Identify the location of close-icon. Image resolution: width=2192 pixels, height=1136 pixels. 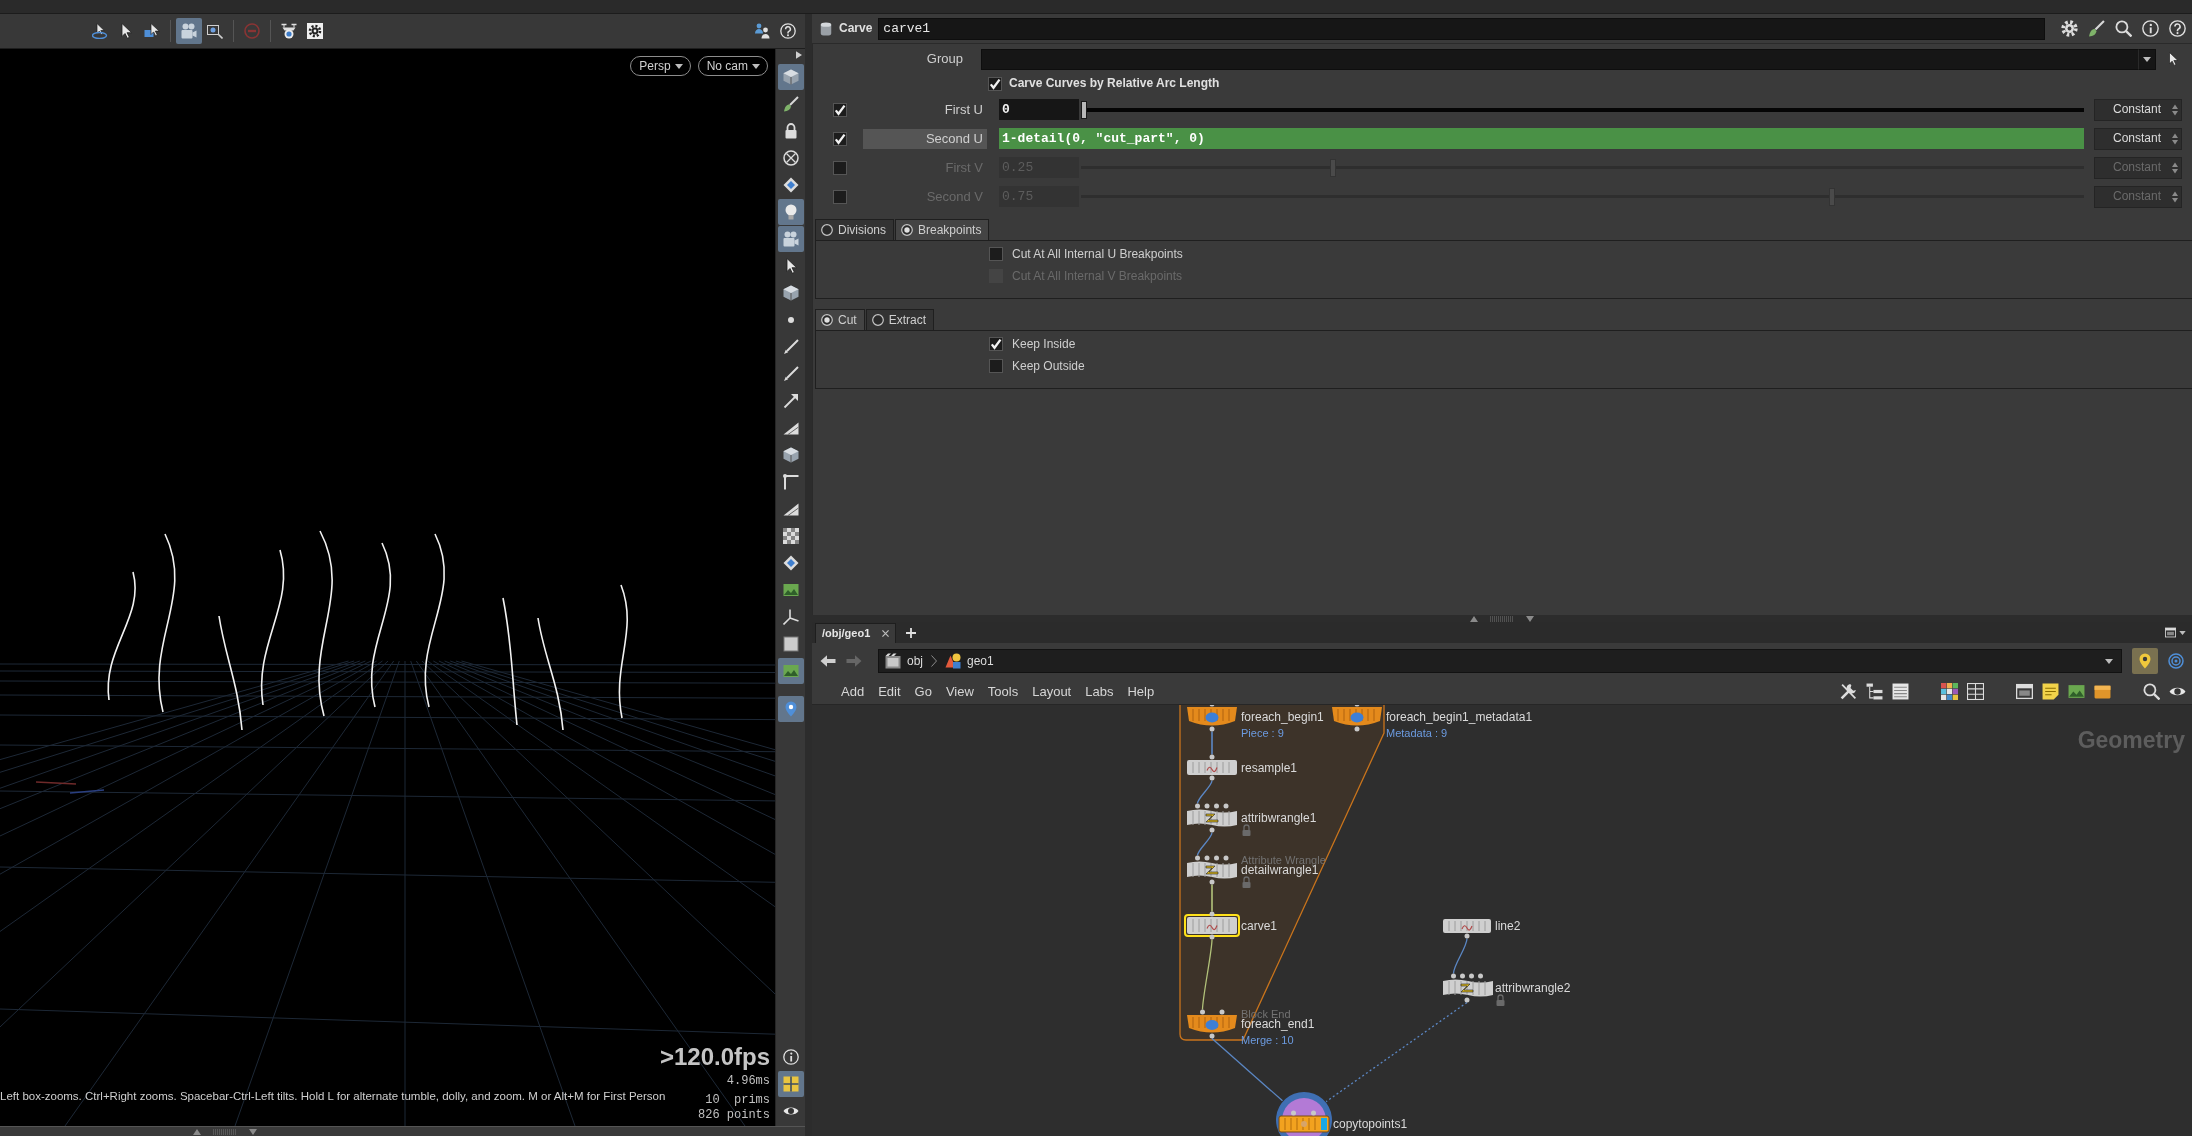
(886, 633).